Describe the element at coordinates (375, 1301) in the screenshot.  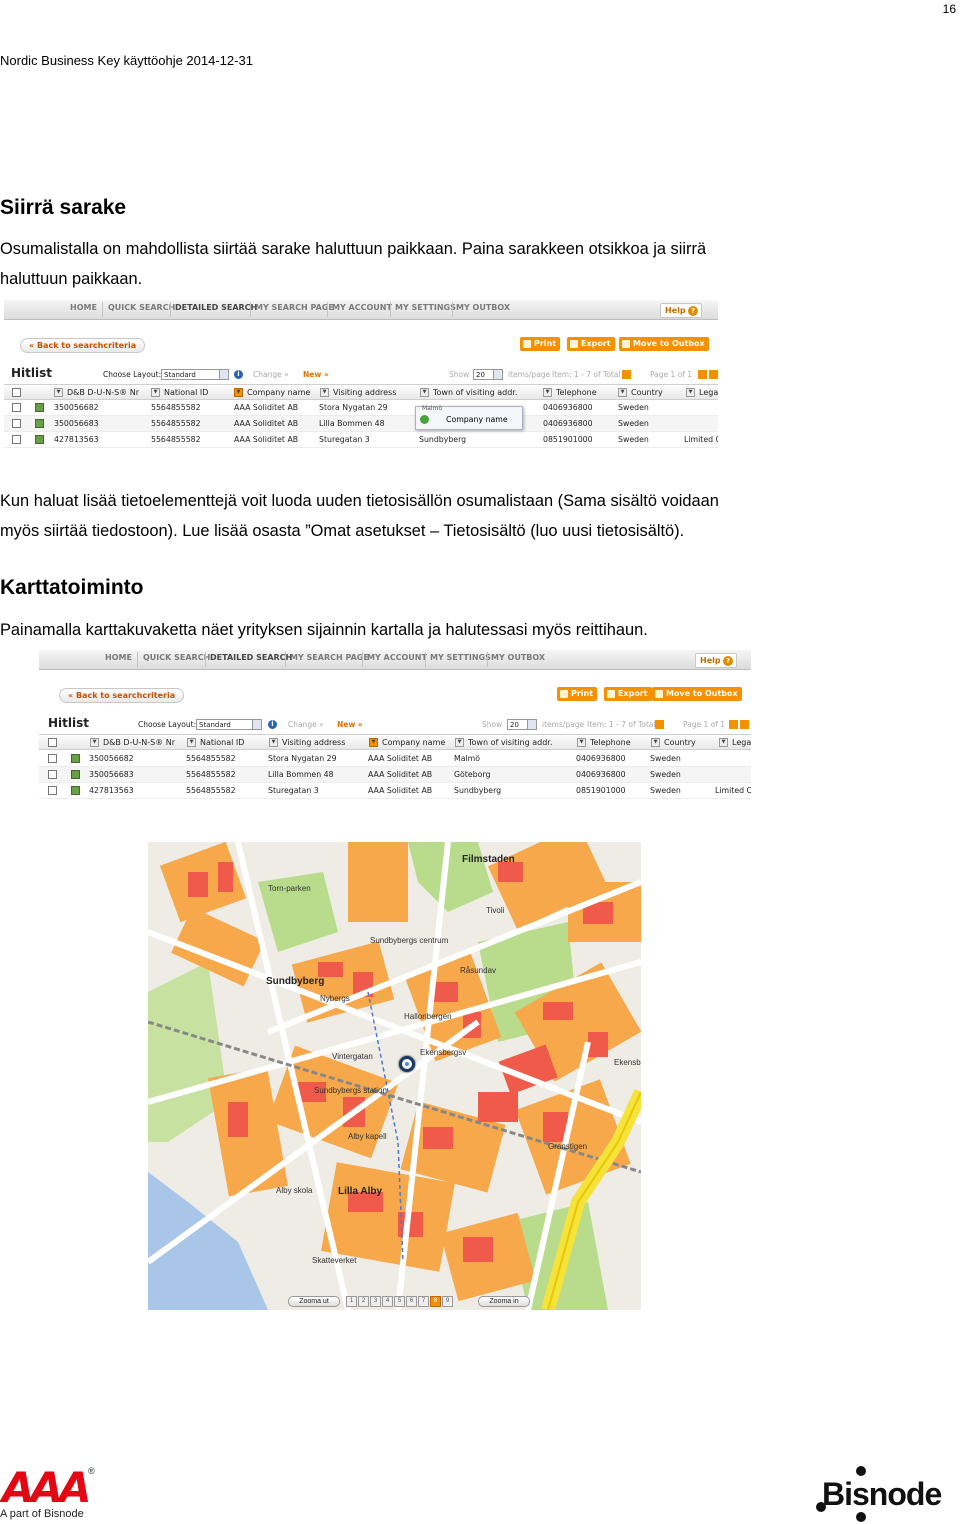
I see `zoom-level-3: 3` at that location.